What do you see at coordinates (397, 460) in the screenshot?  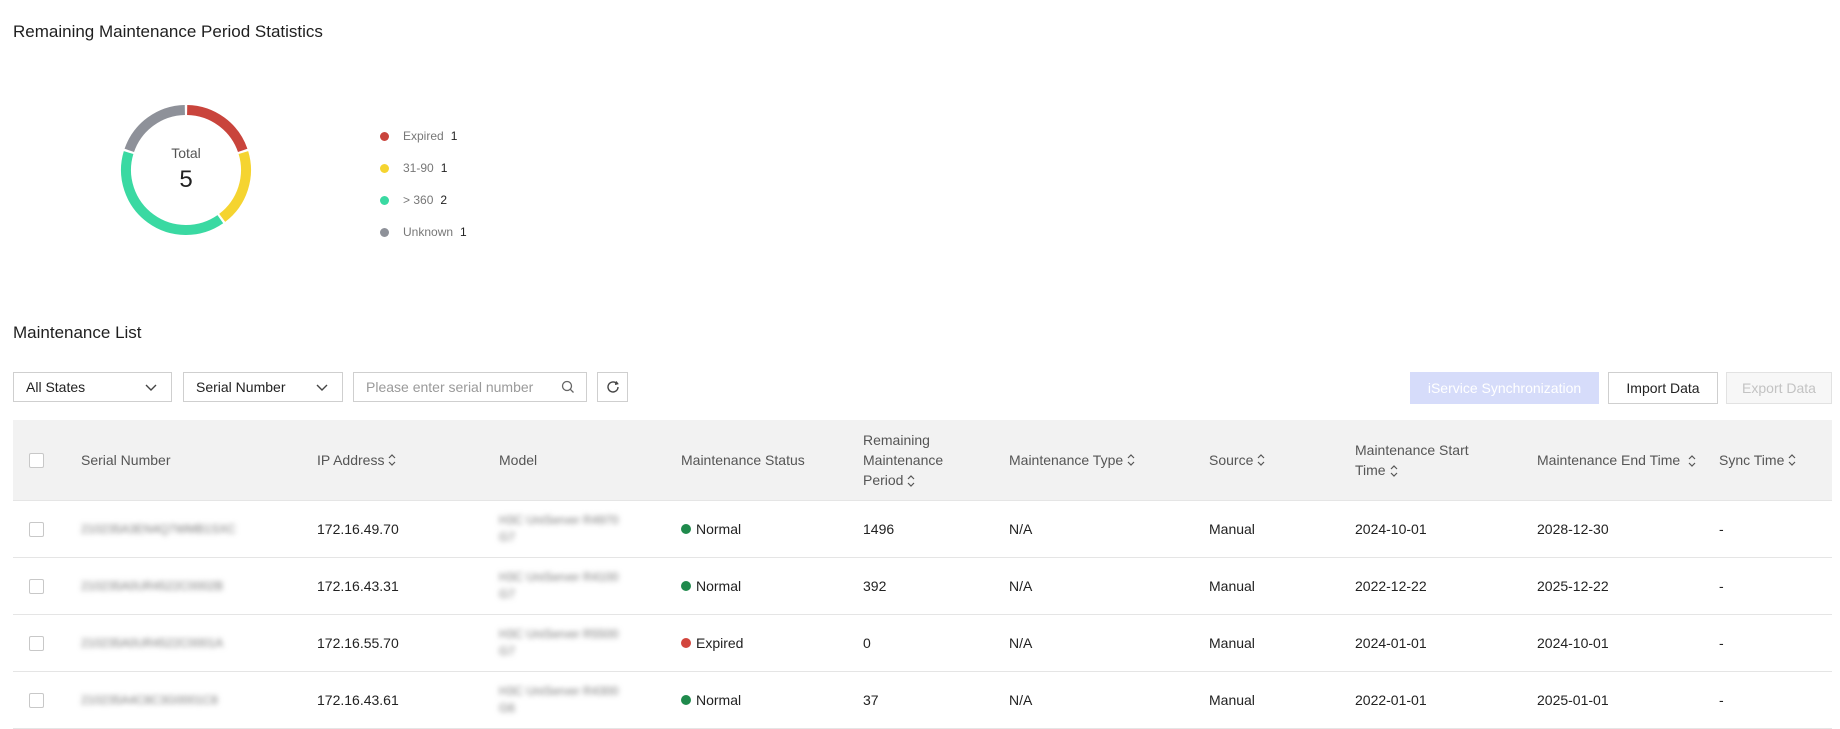 I see `col-ip-address: IP Address` at bounding box center [397, 460].